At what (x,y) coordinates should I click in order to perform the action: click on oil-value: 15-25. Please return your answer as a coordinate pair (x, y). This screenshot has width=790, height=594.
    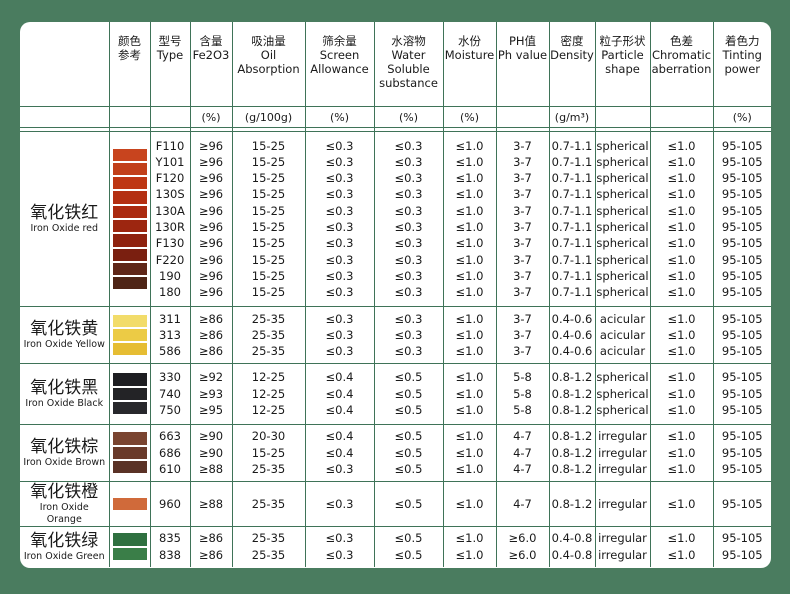
    Looking at the image, I should click on (268, 161).